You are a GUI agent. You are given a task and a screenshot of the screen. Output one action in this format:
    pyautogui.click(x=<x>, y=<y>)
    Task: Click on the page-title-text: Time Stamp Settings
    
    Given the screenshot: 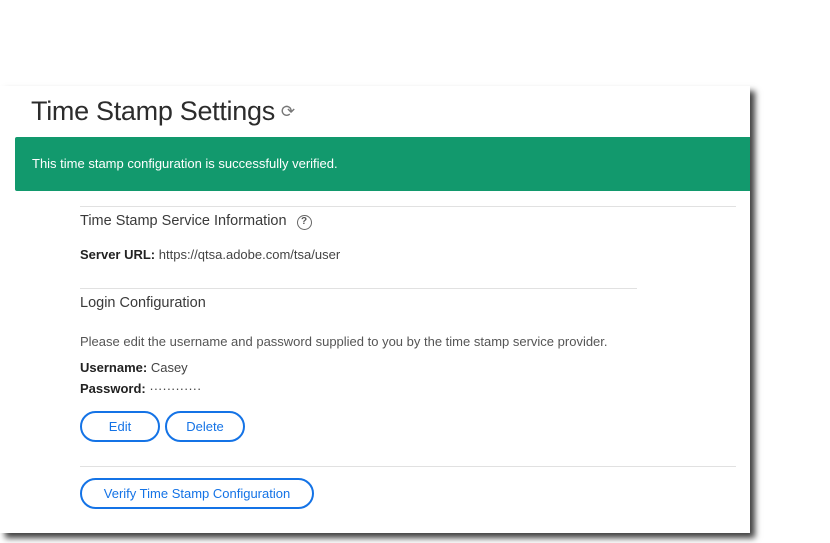 What is the action you would take?
    pyautogui.click(x=153, y=111)
    